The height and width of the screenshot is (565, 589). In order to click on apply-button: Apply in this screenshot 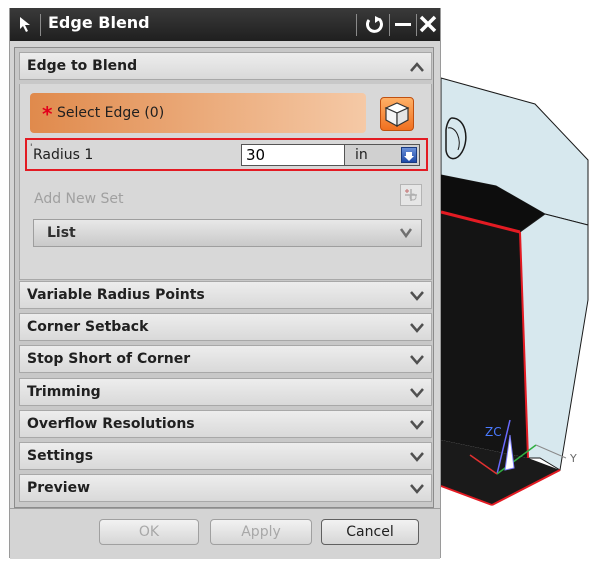, I will do `click(261, 532)`.